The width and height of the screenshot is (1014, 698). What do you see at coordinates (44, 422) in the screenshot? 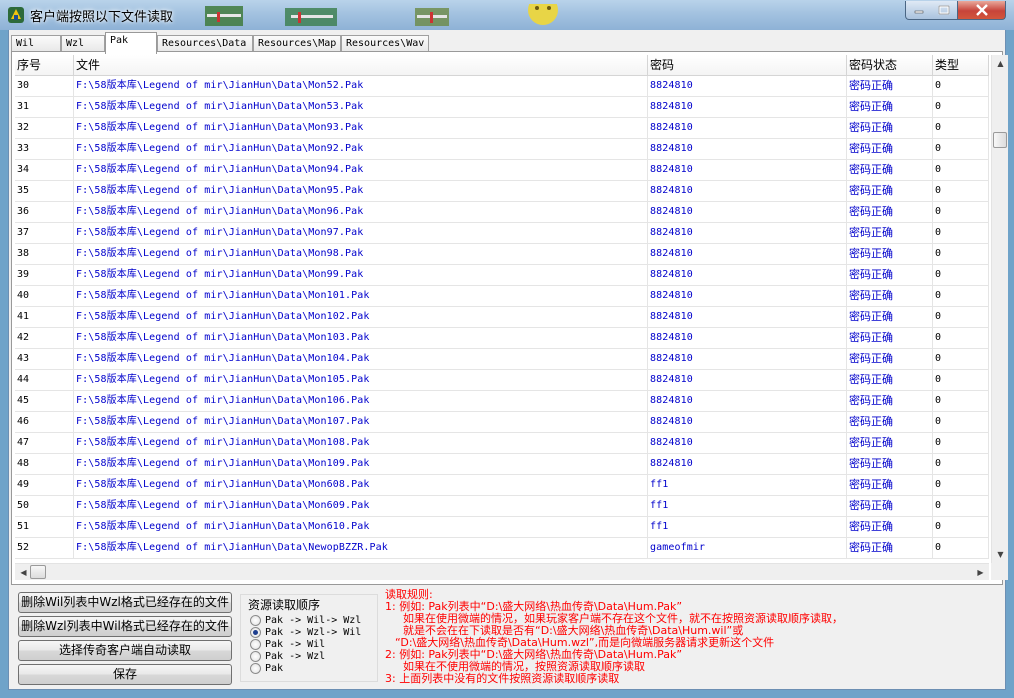
I see `cell-index: 46` at bounding box center [44, 422].